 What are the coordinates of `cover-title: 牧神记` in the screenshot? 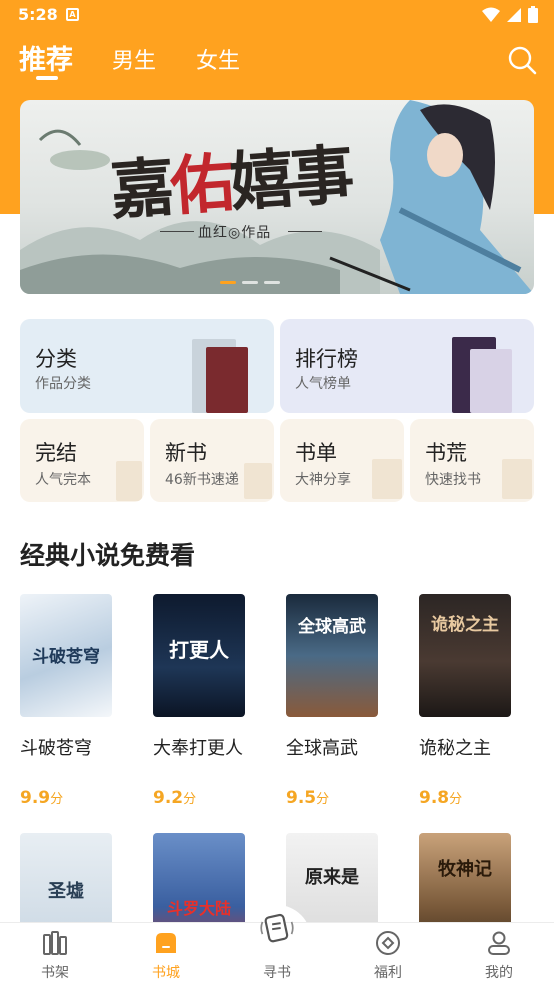 It's located at (465, 869).